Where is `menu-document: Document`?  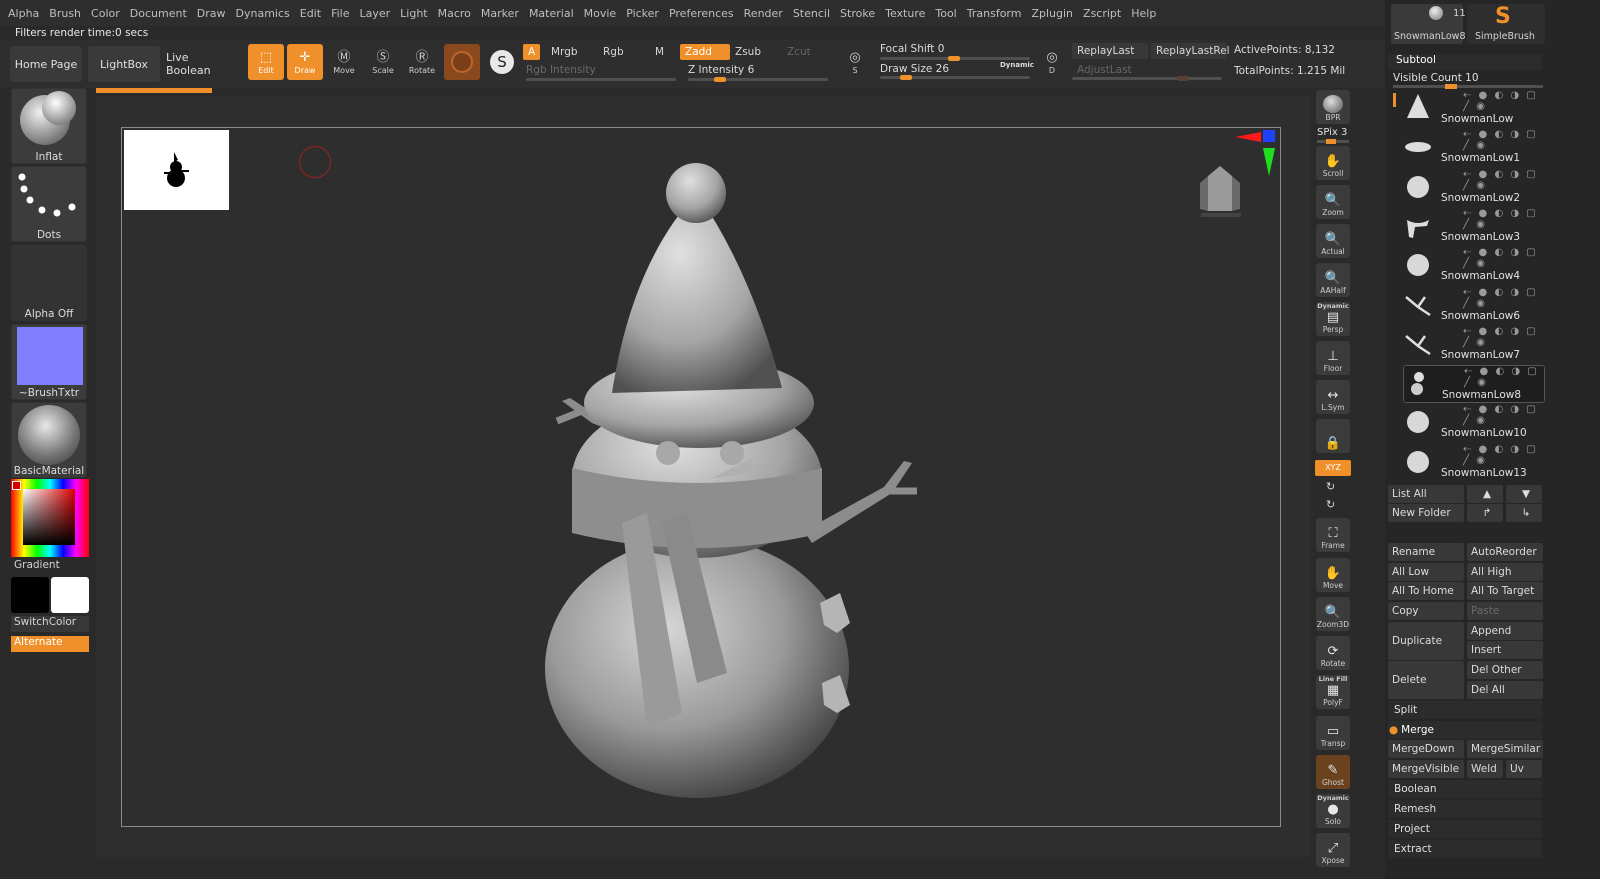
menu-document: Document is located at coordinates (158, 13).